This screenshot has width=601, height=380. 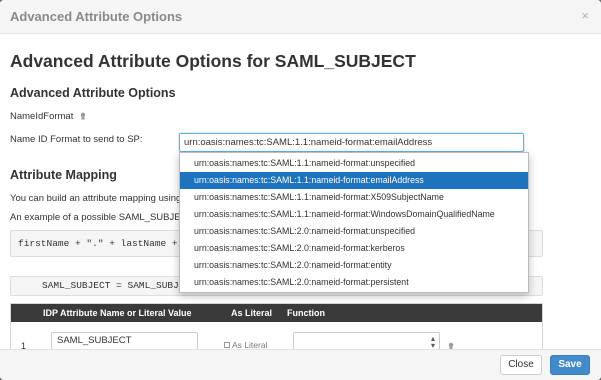 I want to click on mapping-description: You can build an attribute mapping using, so click(x=96, y=198).